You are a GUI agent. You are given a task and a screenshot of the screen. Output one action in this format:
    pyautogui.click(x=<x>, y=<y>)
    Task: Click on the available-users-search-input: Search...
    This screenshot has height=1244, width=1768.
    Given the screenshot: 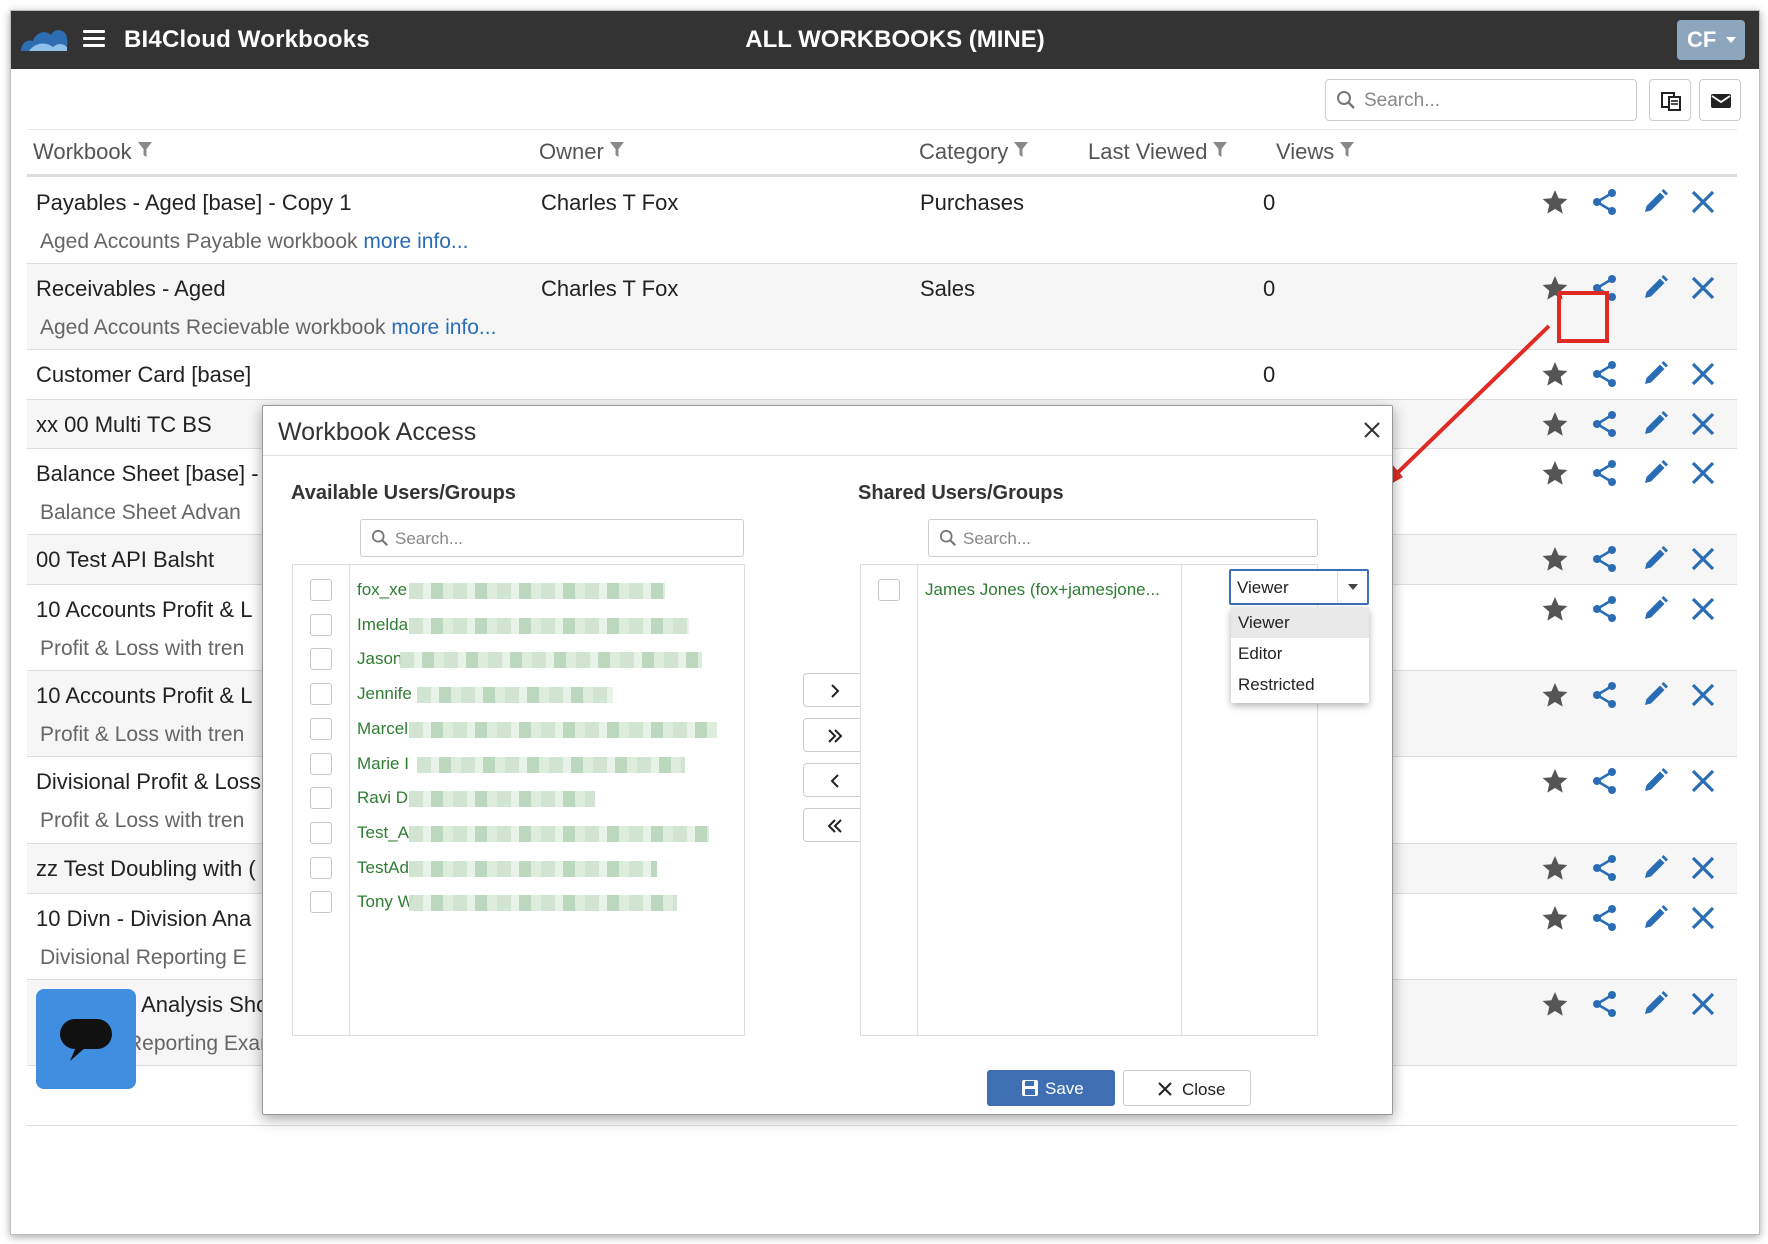 What is the action you would take?
    pyautogui.click(x=552, y=538)
    